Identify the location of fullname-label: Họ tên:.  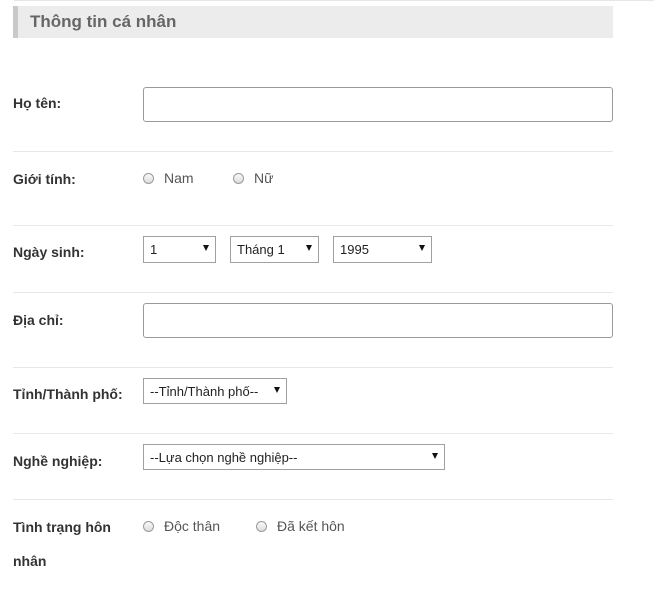
(37, 103).